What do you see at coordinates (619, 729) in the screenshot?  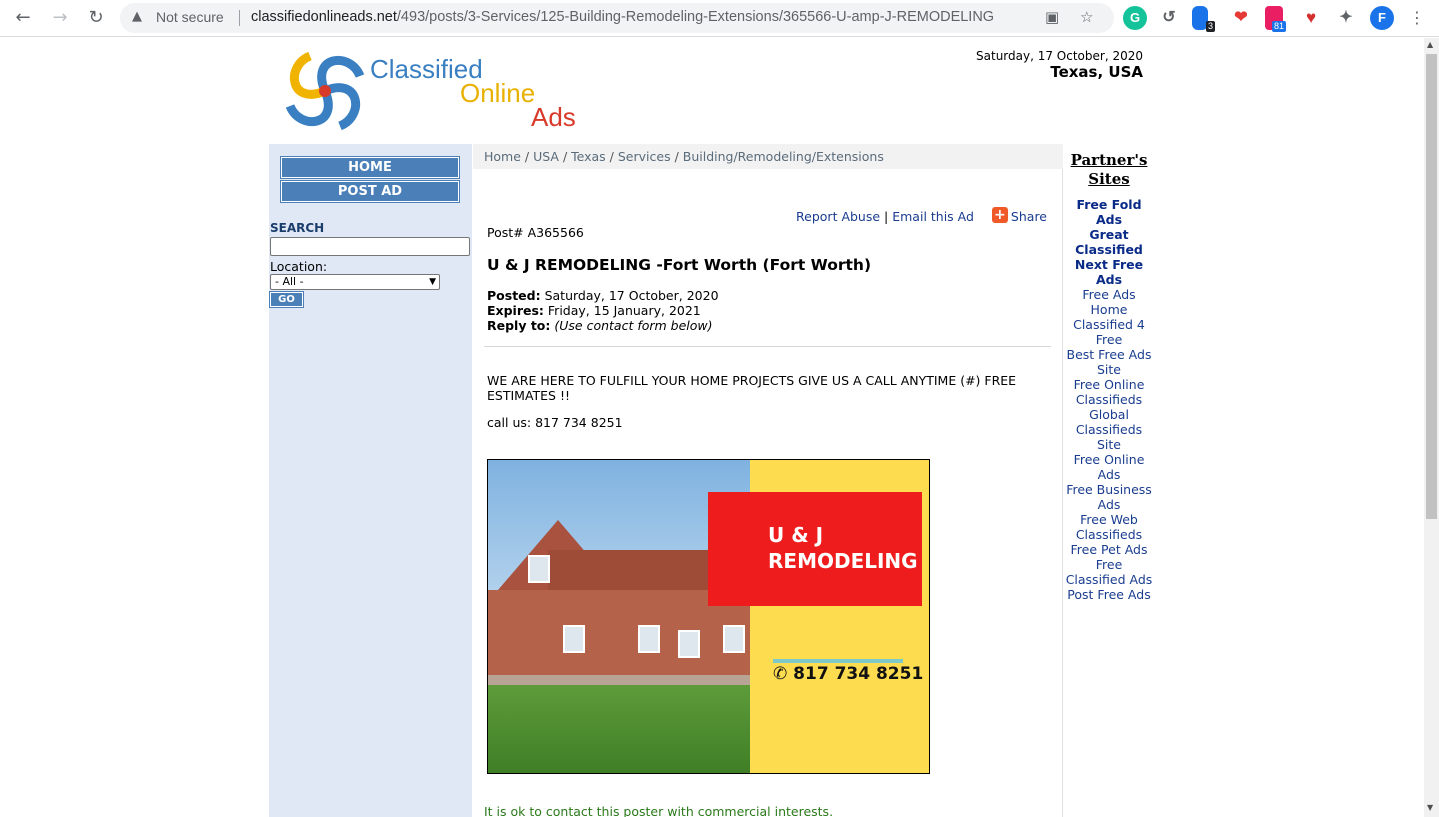 I see `image-grass` at bounding box center [619, 729].